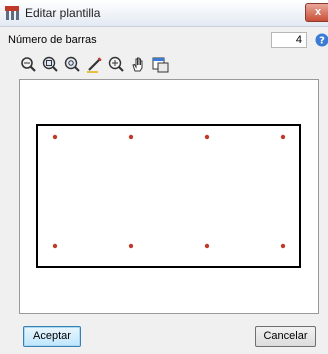 Image resolution: width=328 pixels, height=354 pixels. What do you see at coordinates (289, 40) in the screenshot?
I see `bar-count-input: 4` at bounding box center [289, 40].